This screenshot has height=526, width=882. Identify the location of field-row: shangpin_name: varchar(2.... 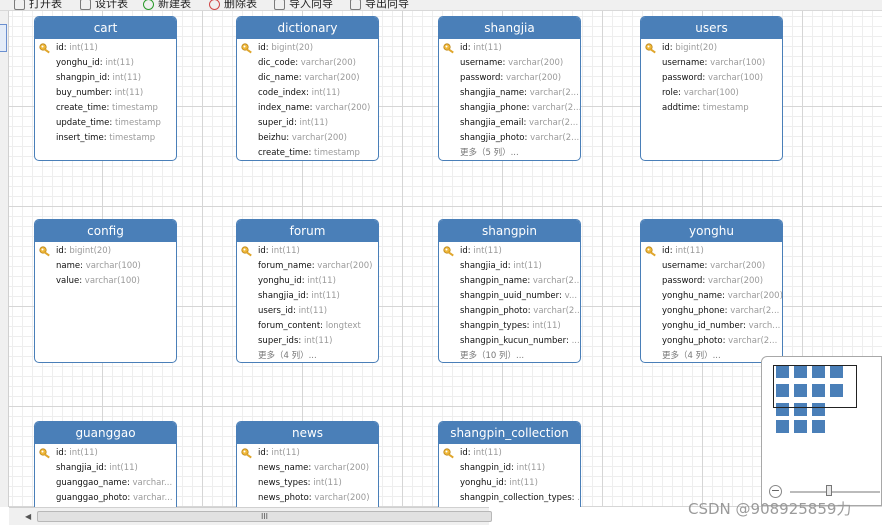
(509, 281).